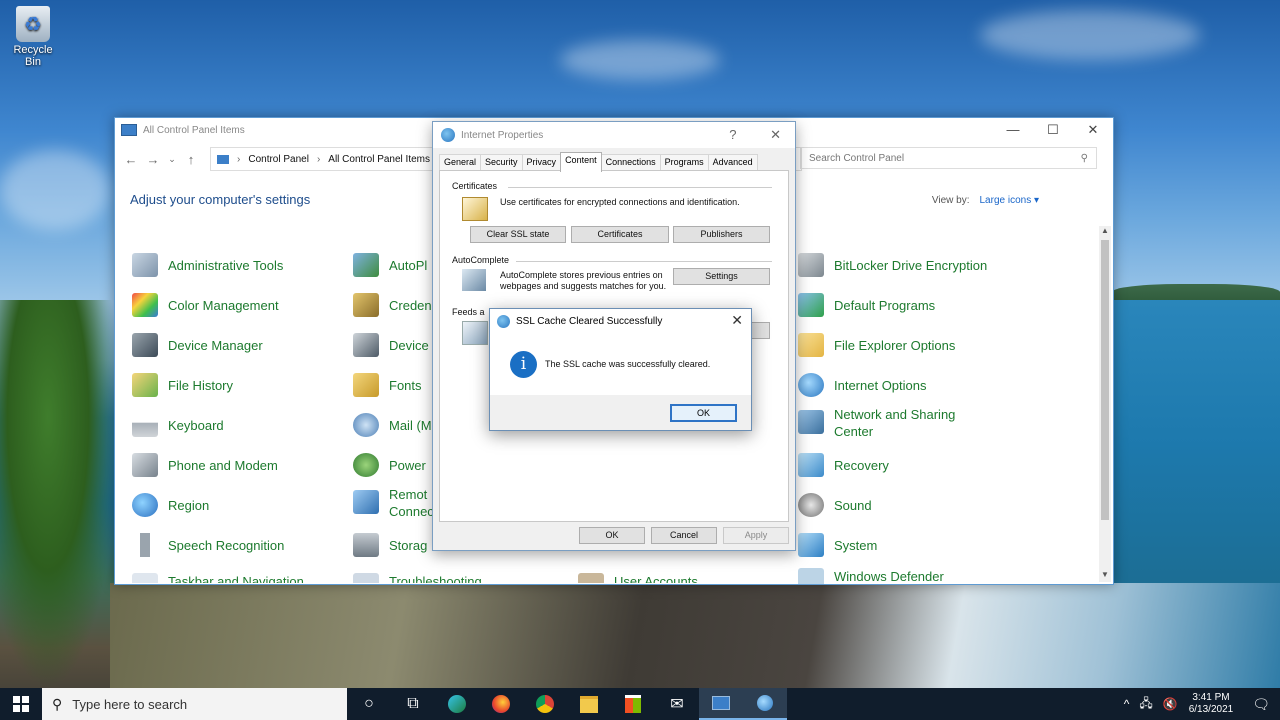 This screenshot has height=720, width=1280. What do you see at coordinates (170, 505) in the screenshot?
I see `item-region: Region` at bounding box center [170, 505].